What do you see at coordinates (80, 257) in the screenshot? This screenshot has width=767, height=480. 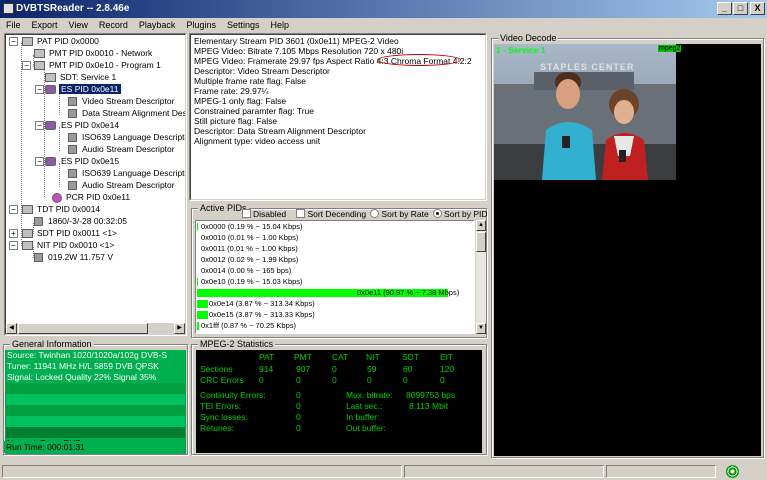 I see `tree-item: 019.2W 11.757 V` at bounding box center [80, 257].